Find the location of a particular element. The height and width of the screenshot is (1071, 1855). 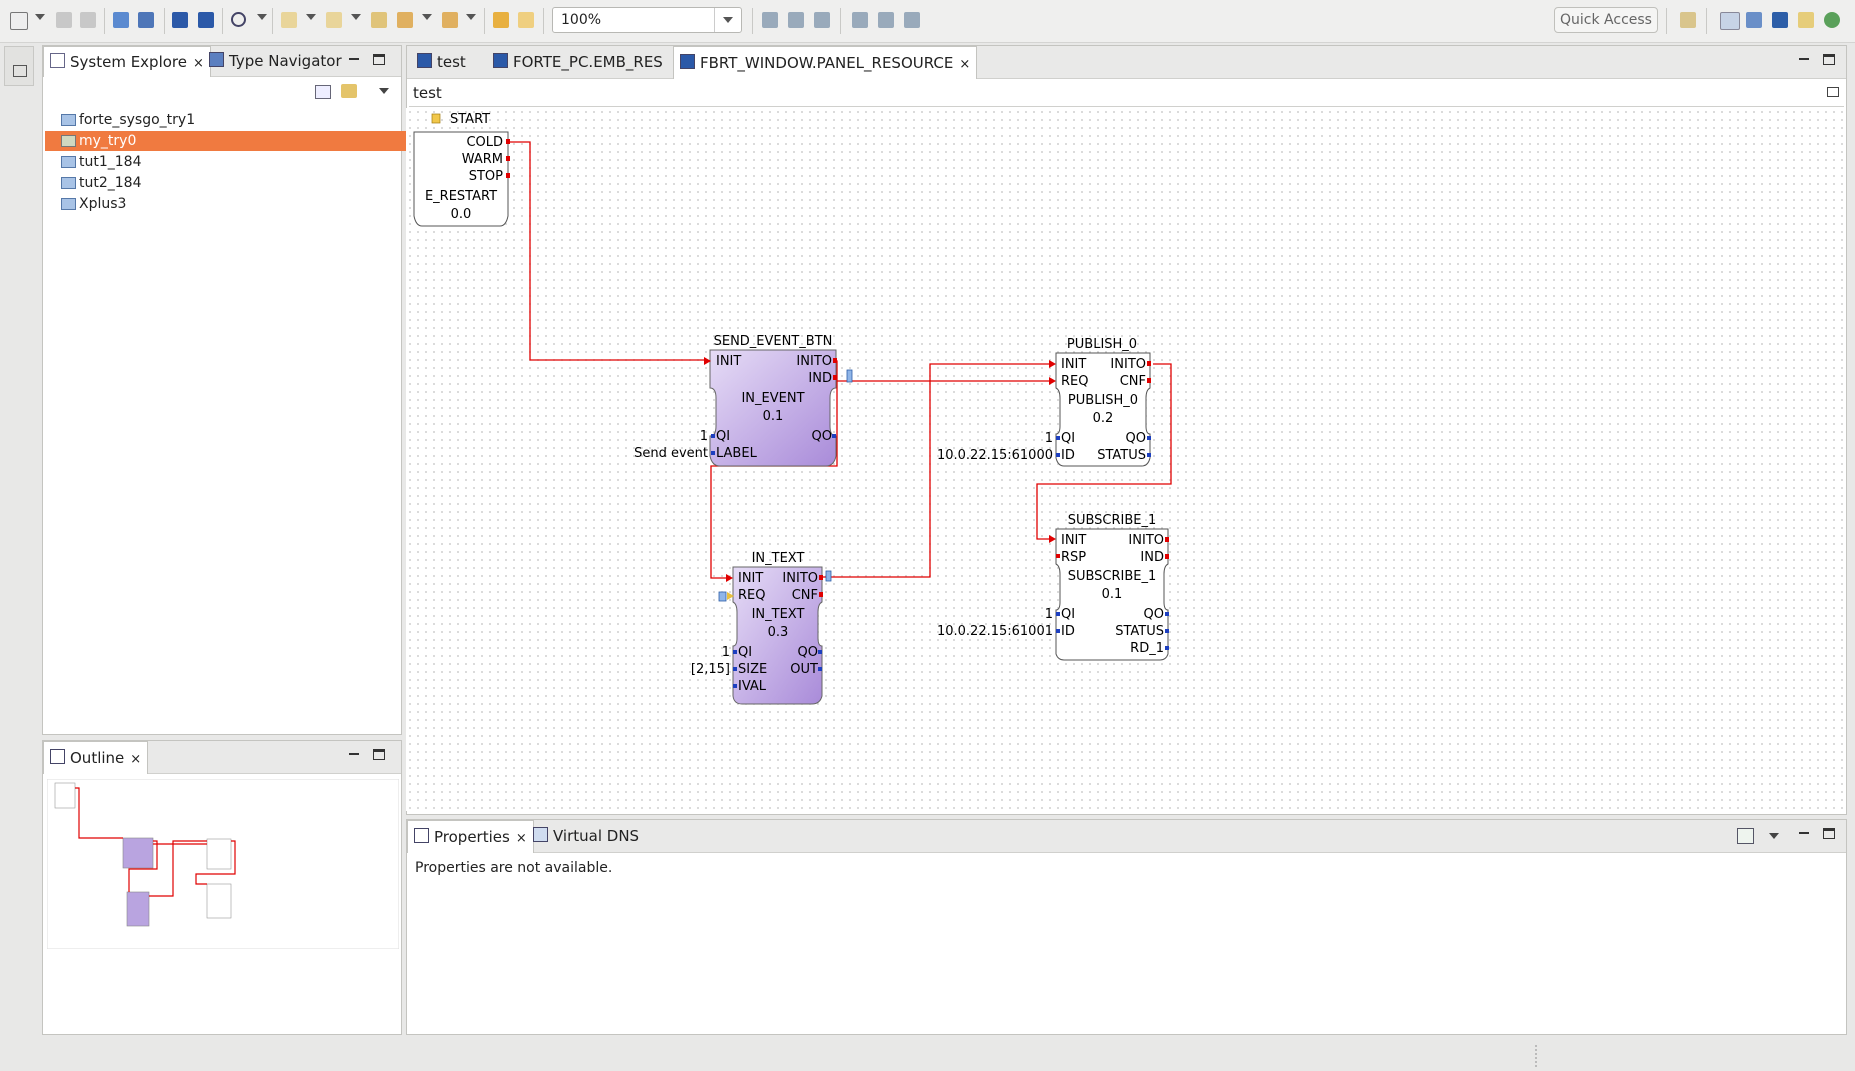

connection-intext-inito-publish-init is located at coordinates (935, 470).